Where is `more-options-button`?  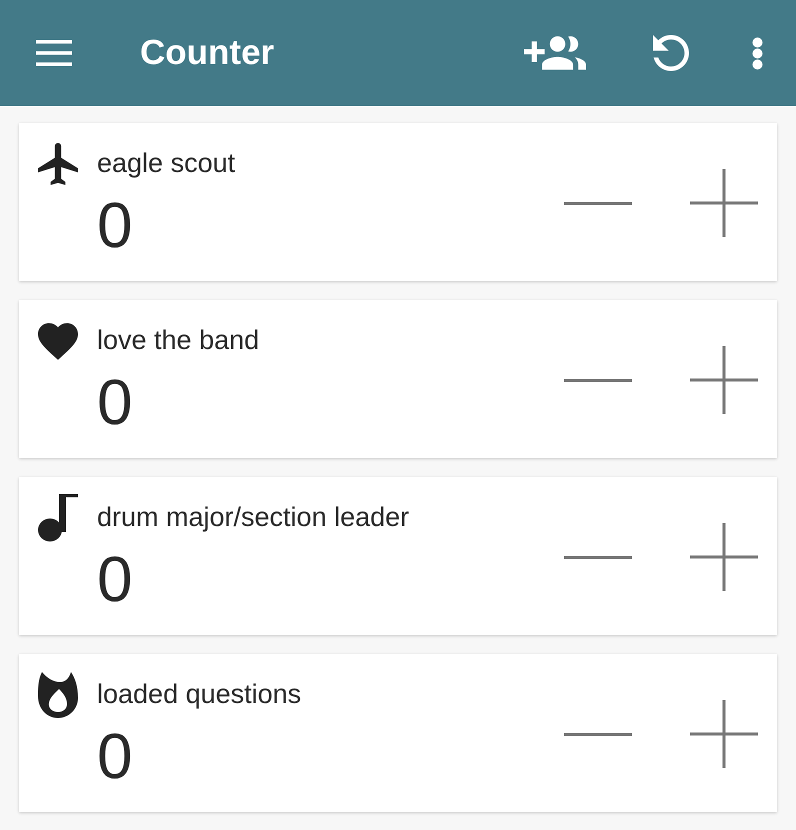 more-options-button is located at coordinates (757, 53).